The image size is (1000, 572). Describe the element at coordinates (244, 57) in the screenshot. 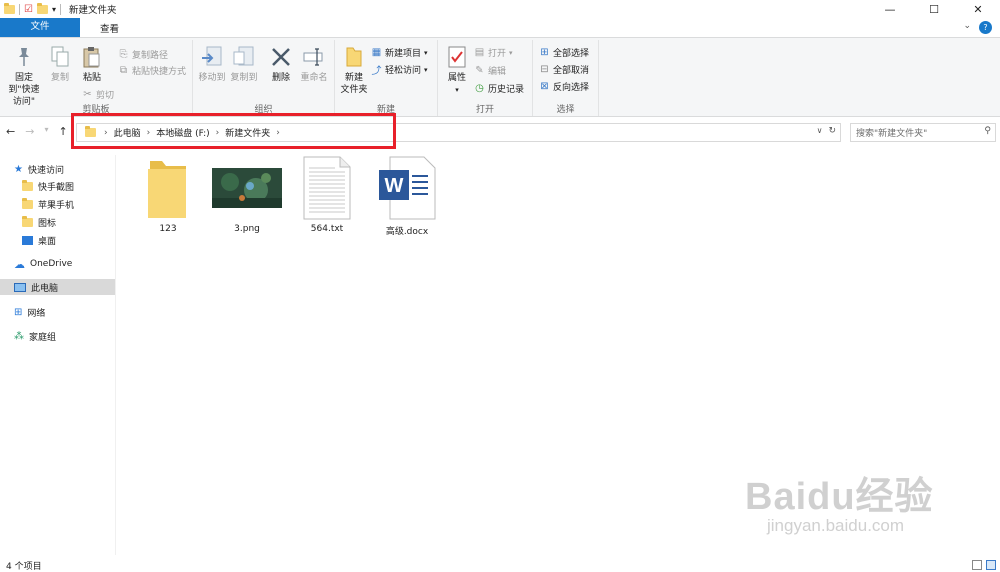

I see `copy-to-icon` at that location.